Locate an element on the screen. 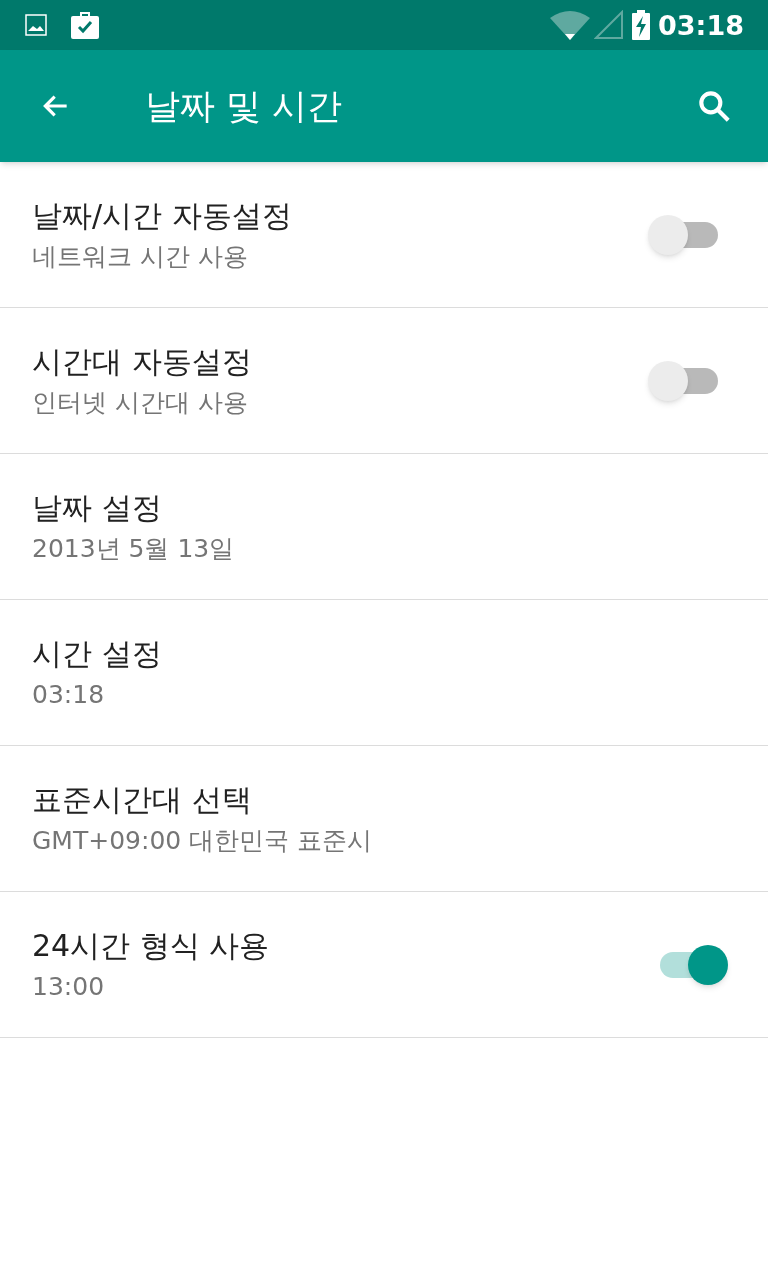  setting-summary: GMT+09:00 대한민국 표준시 is located at coordinates (203, 840).